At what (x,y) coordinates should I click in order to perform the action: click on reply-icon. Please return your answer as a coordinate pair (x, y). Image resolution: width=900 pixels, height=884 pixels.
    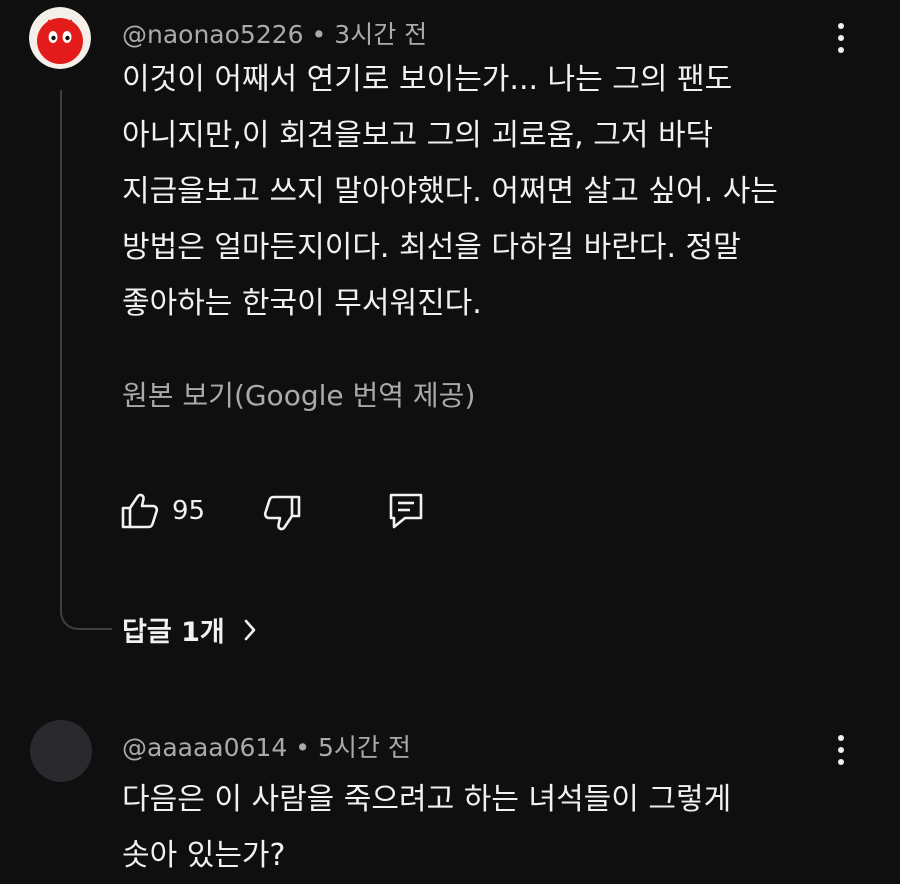
    Looking at the image, I should click on (406, 511).